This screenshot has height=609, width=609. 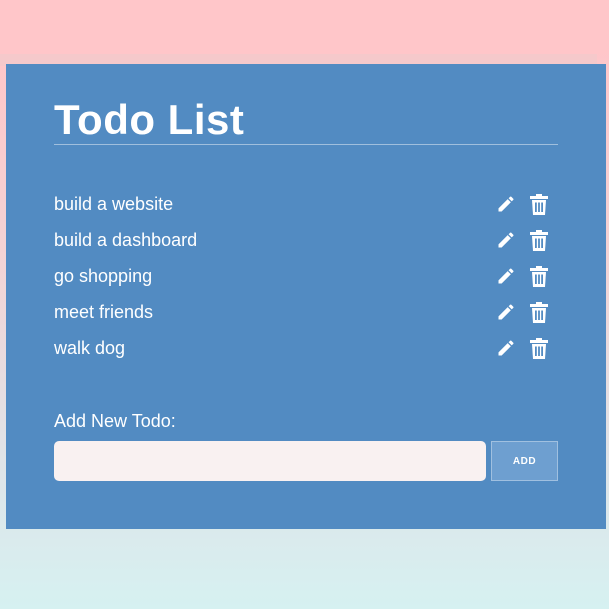 I want to click on todo-item: build a website, so click(x=306, y=204).